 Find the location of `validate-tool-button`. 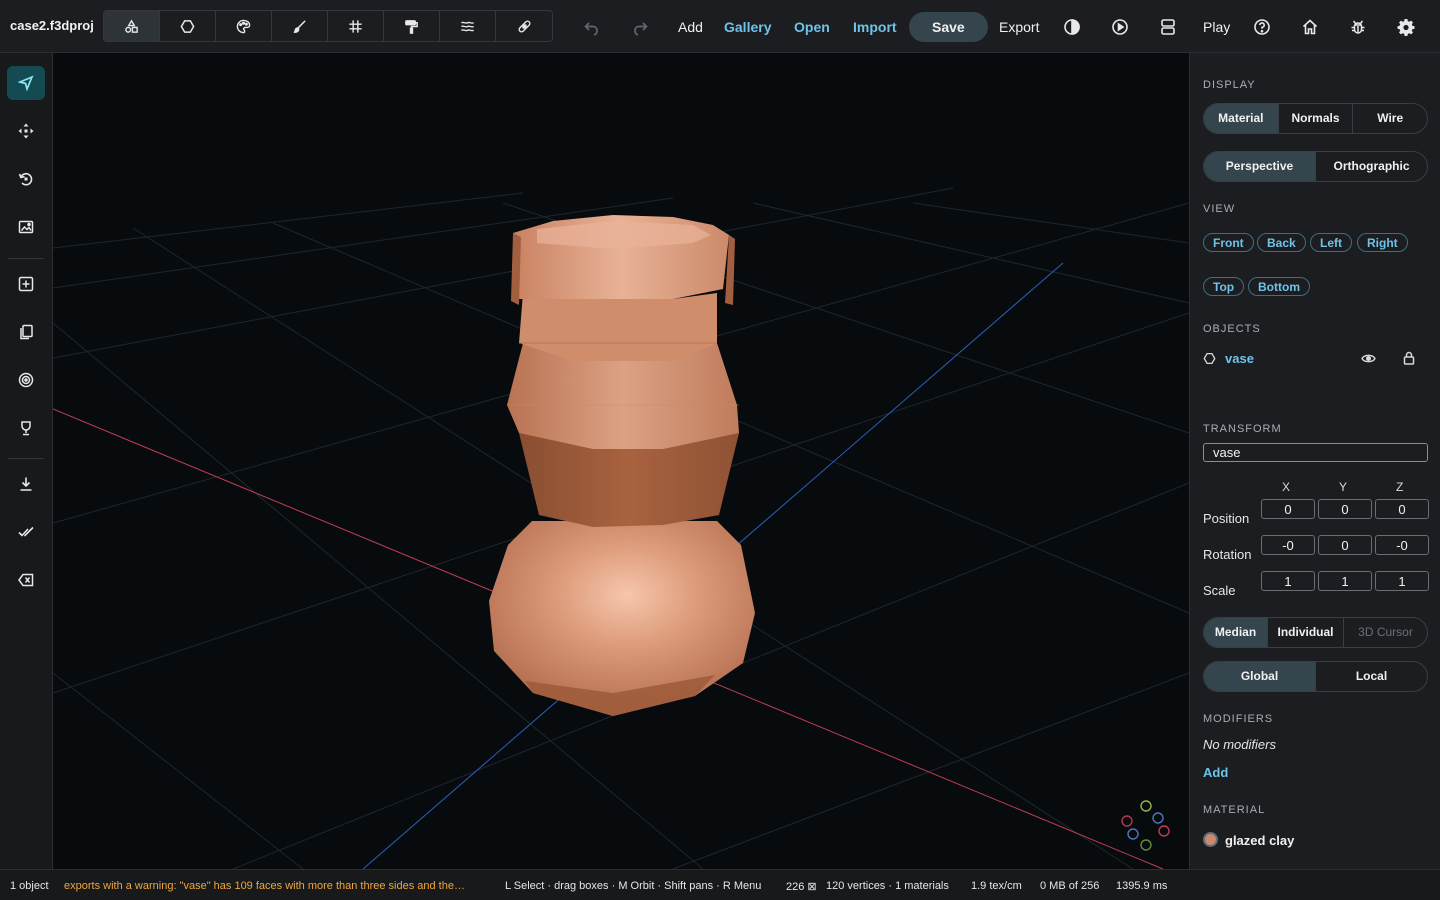

validate-tool-button is located at coordinates (26, 532).